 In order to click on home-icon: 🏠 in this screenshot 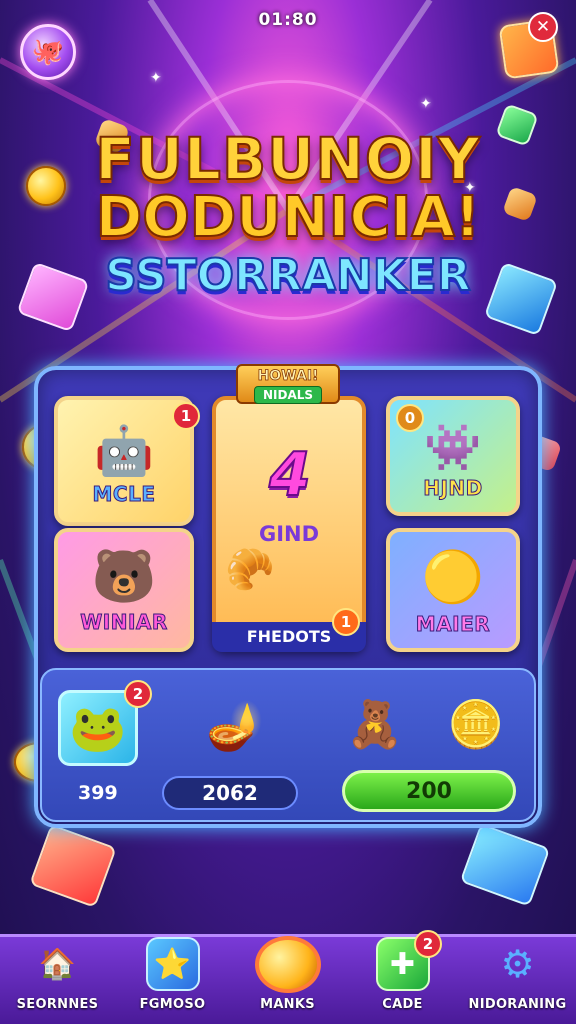, I will do `click(57, 964)`.